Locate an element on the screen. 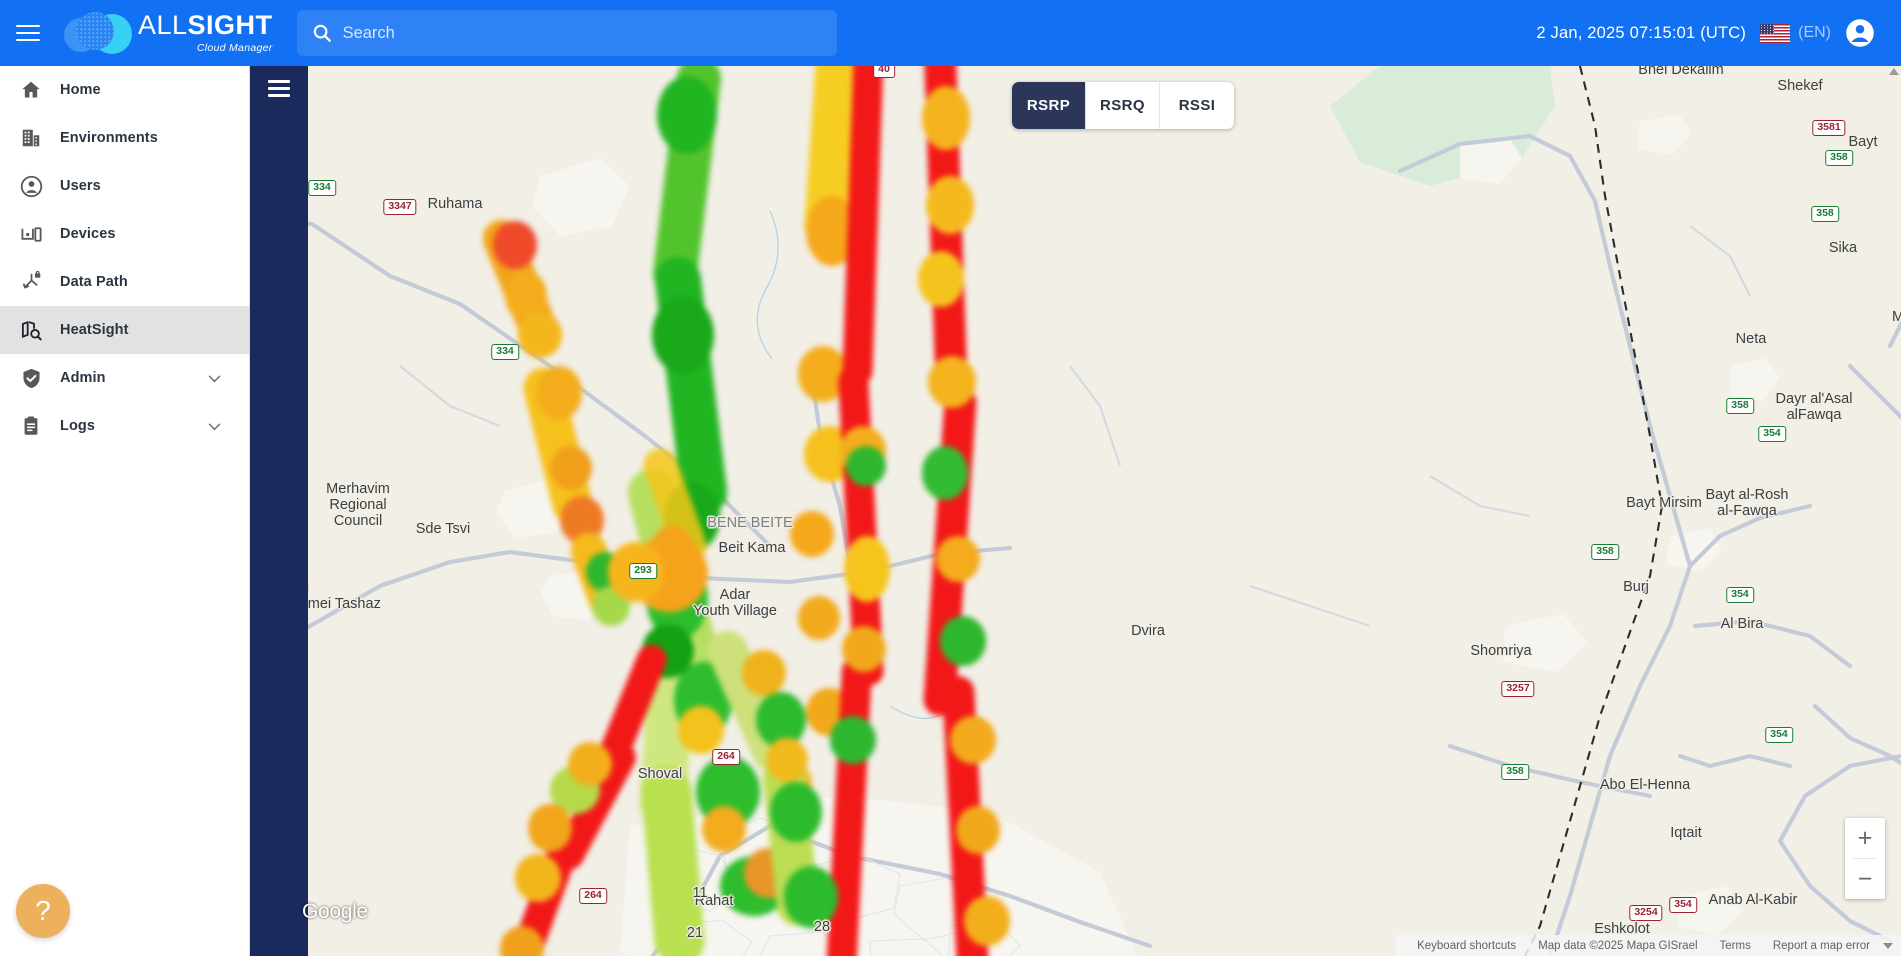  data-path-icon is located at coordinates (31, 282).